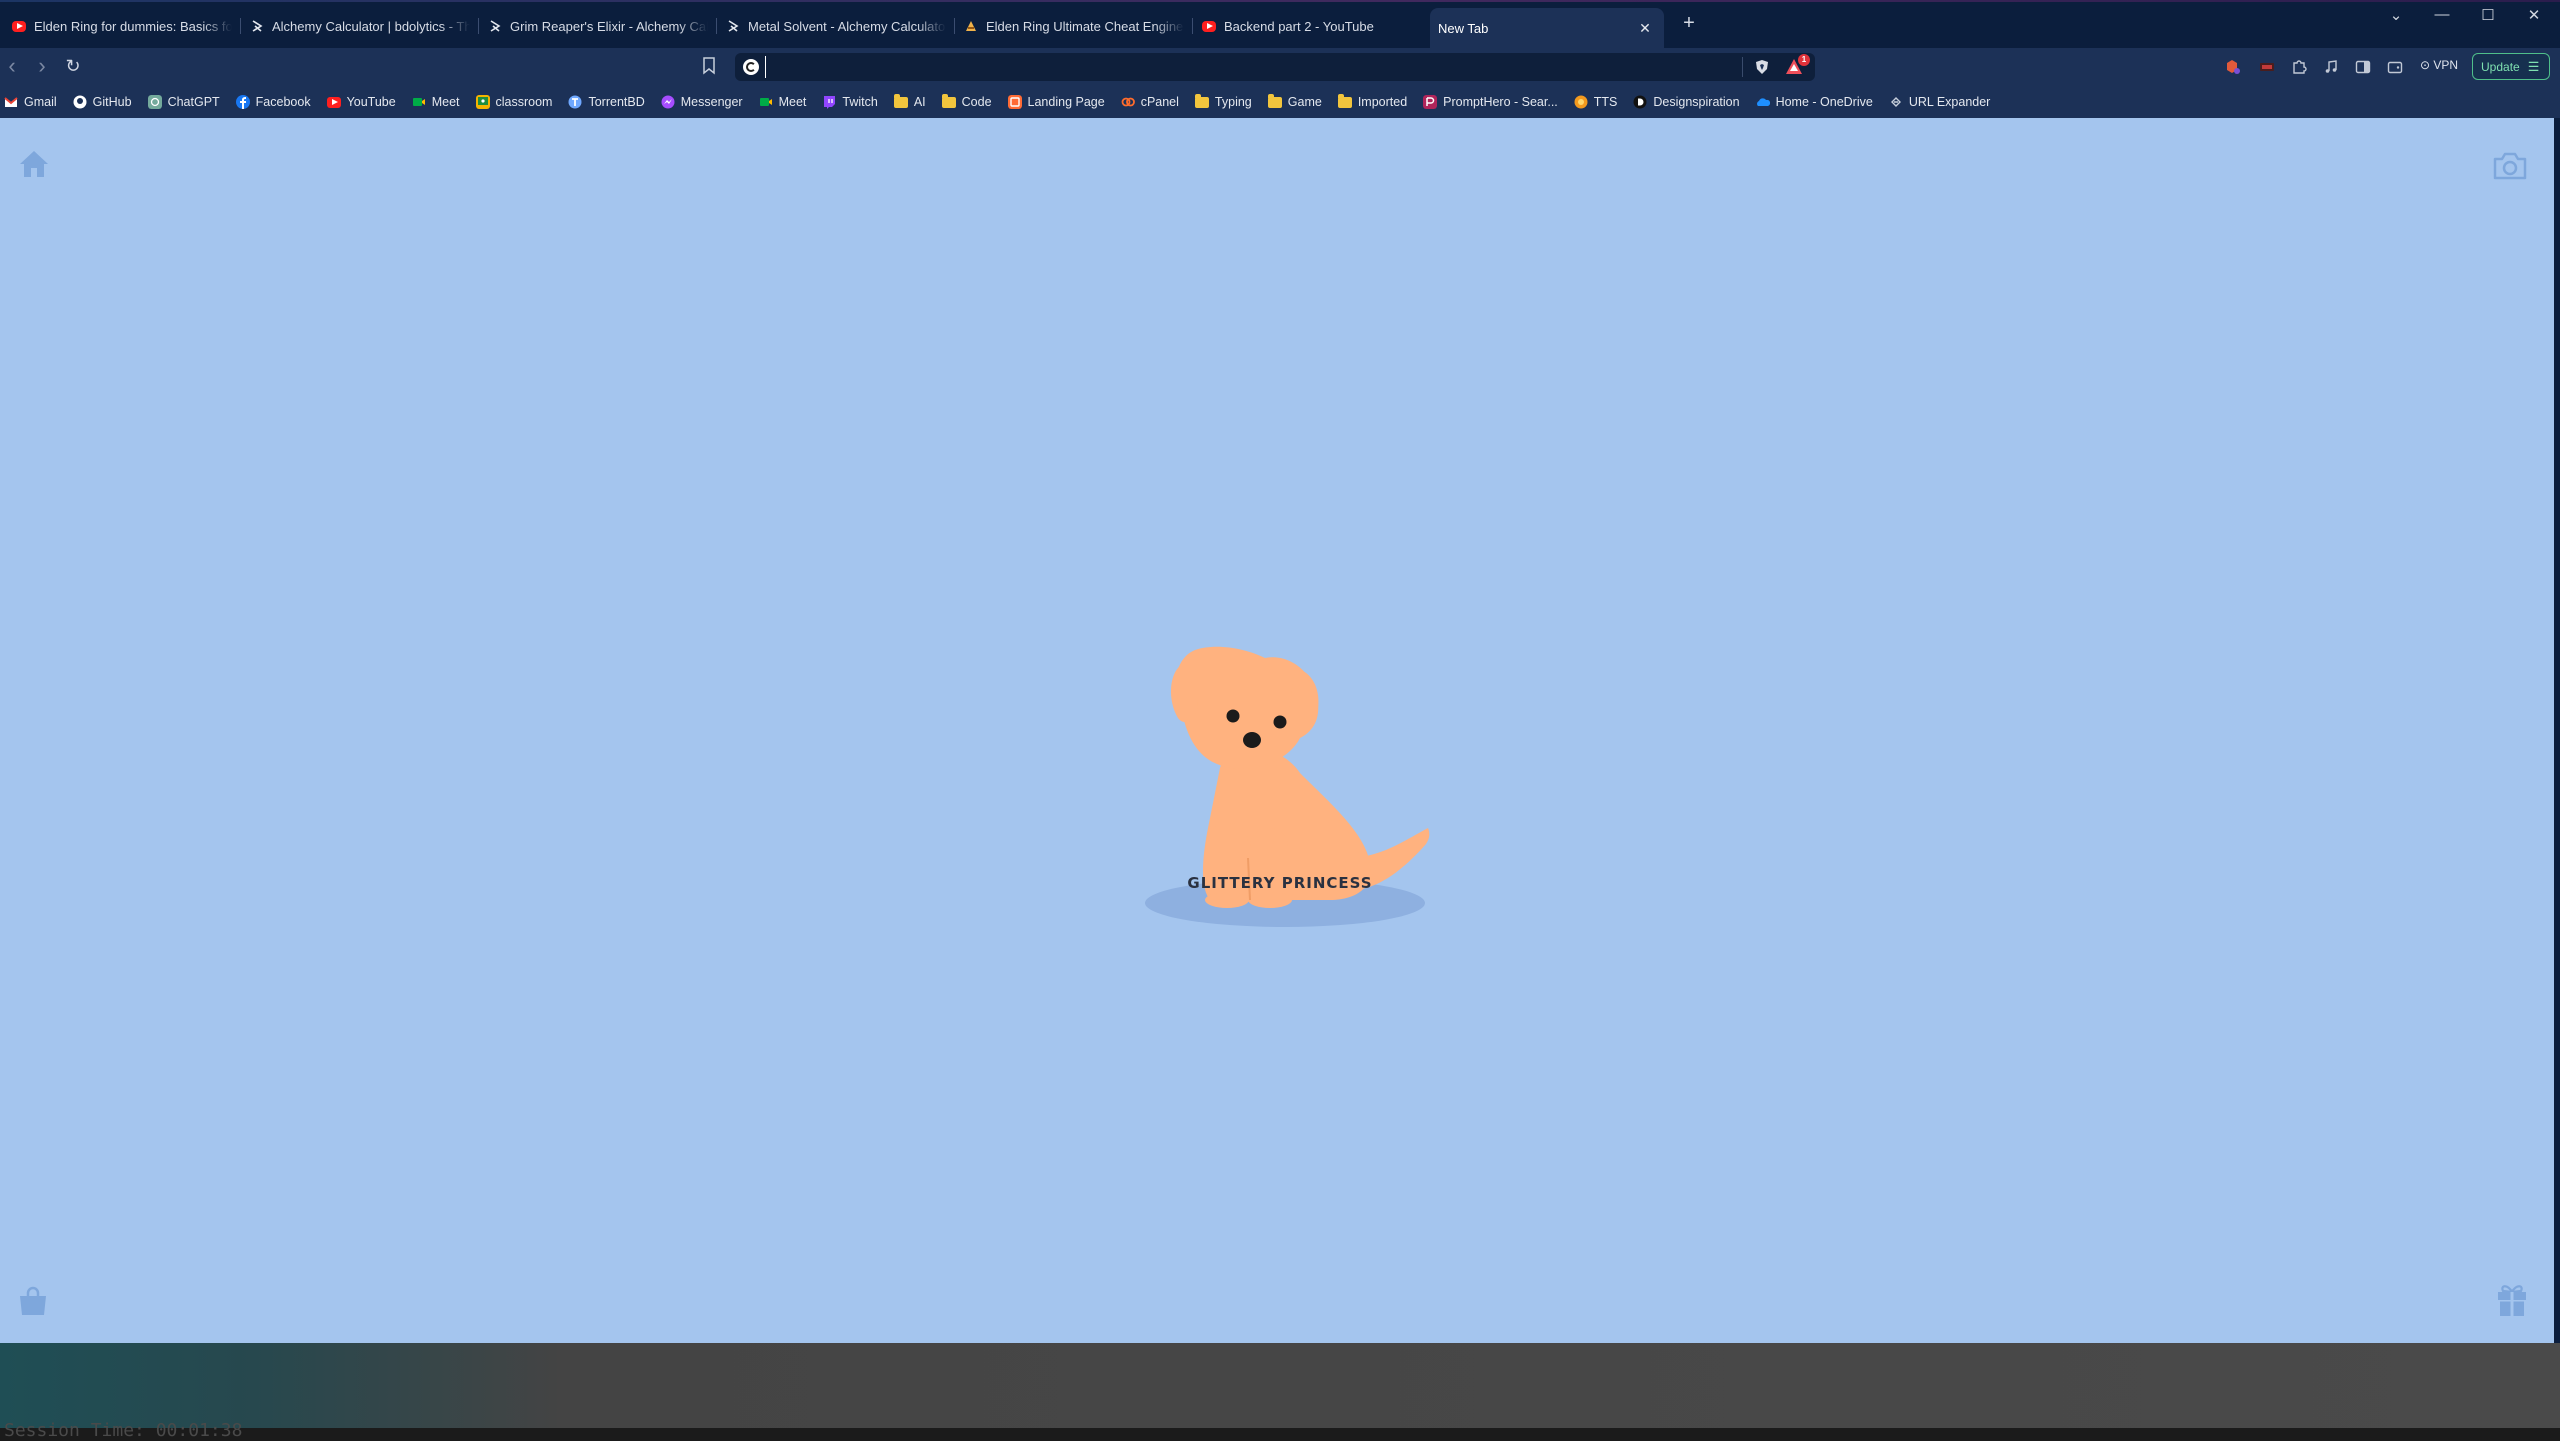  I want to click on tab-elden-ring-dummies: Elden Ring for dummies: Basics for E, so click(123, 26).